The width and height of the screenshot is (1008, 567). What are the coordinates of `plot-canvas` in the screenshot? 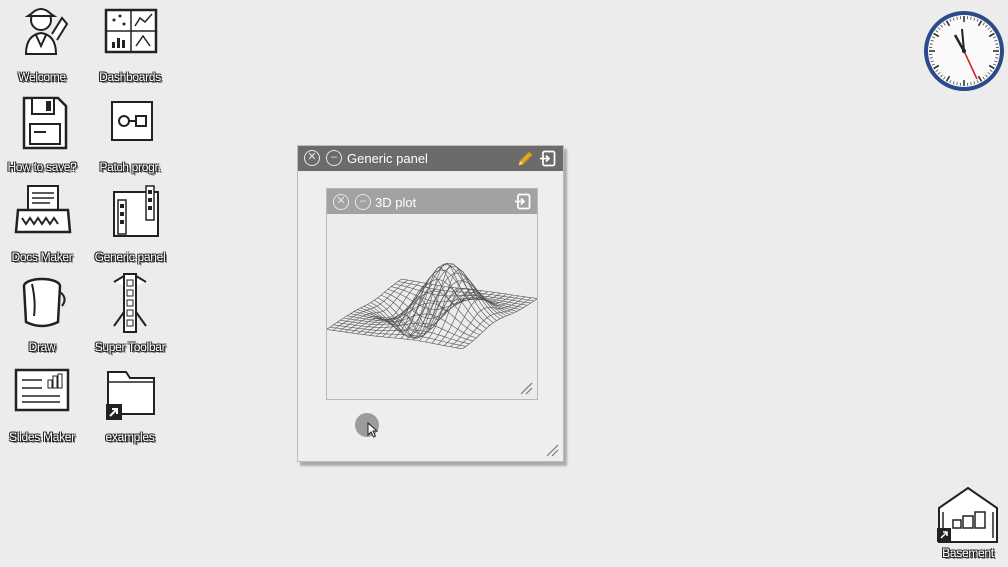 It's located at (432, 306).